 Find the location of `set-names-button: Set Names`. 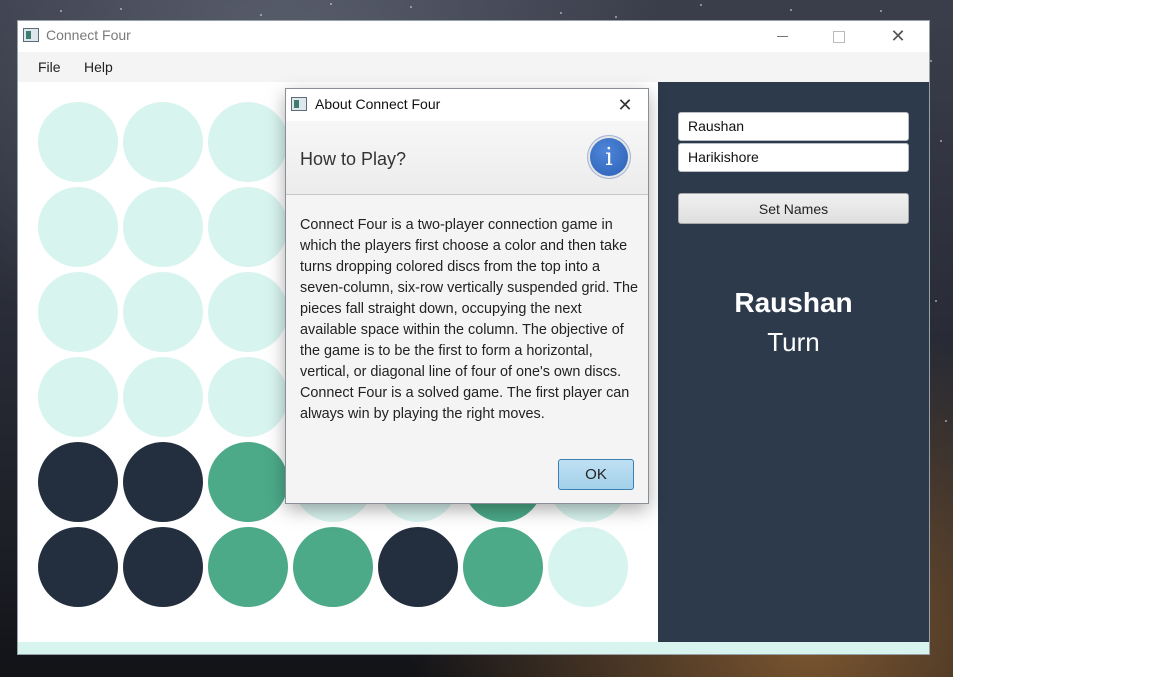

set-names-button: Set Names is located at coordinates (793, 208).